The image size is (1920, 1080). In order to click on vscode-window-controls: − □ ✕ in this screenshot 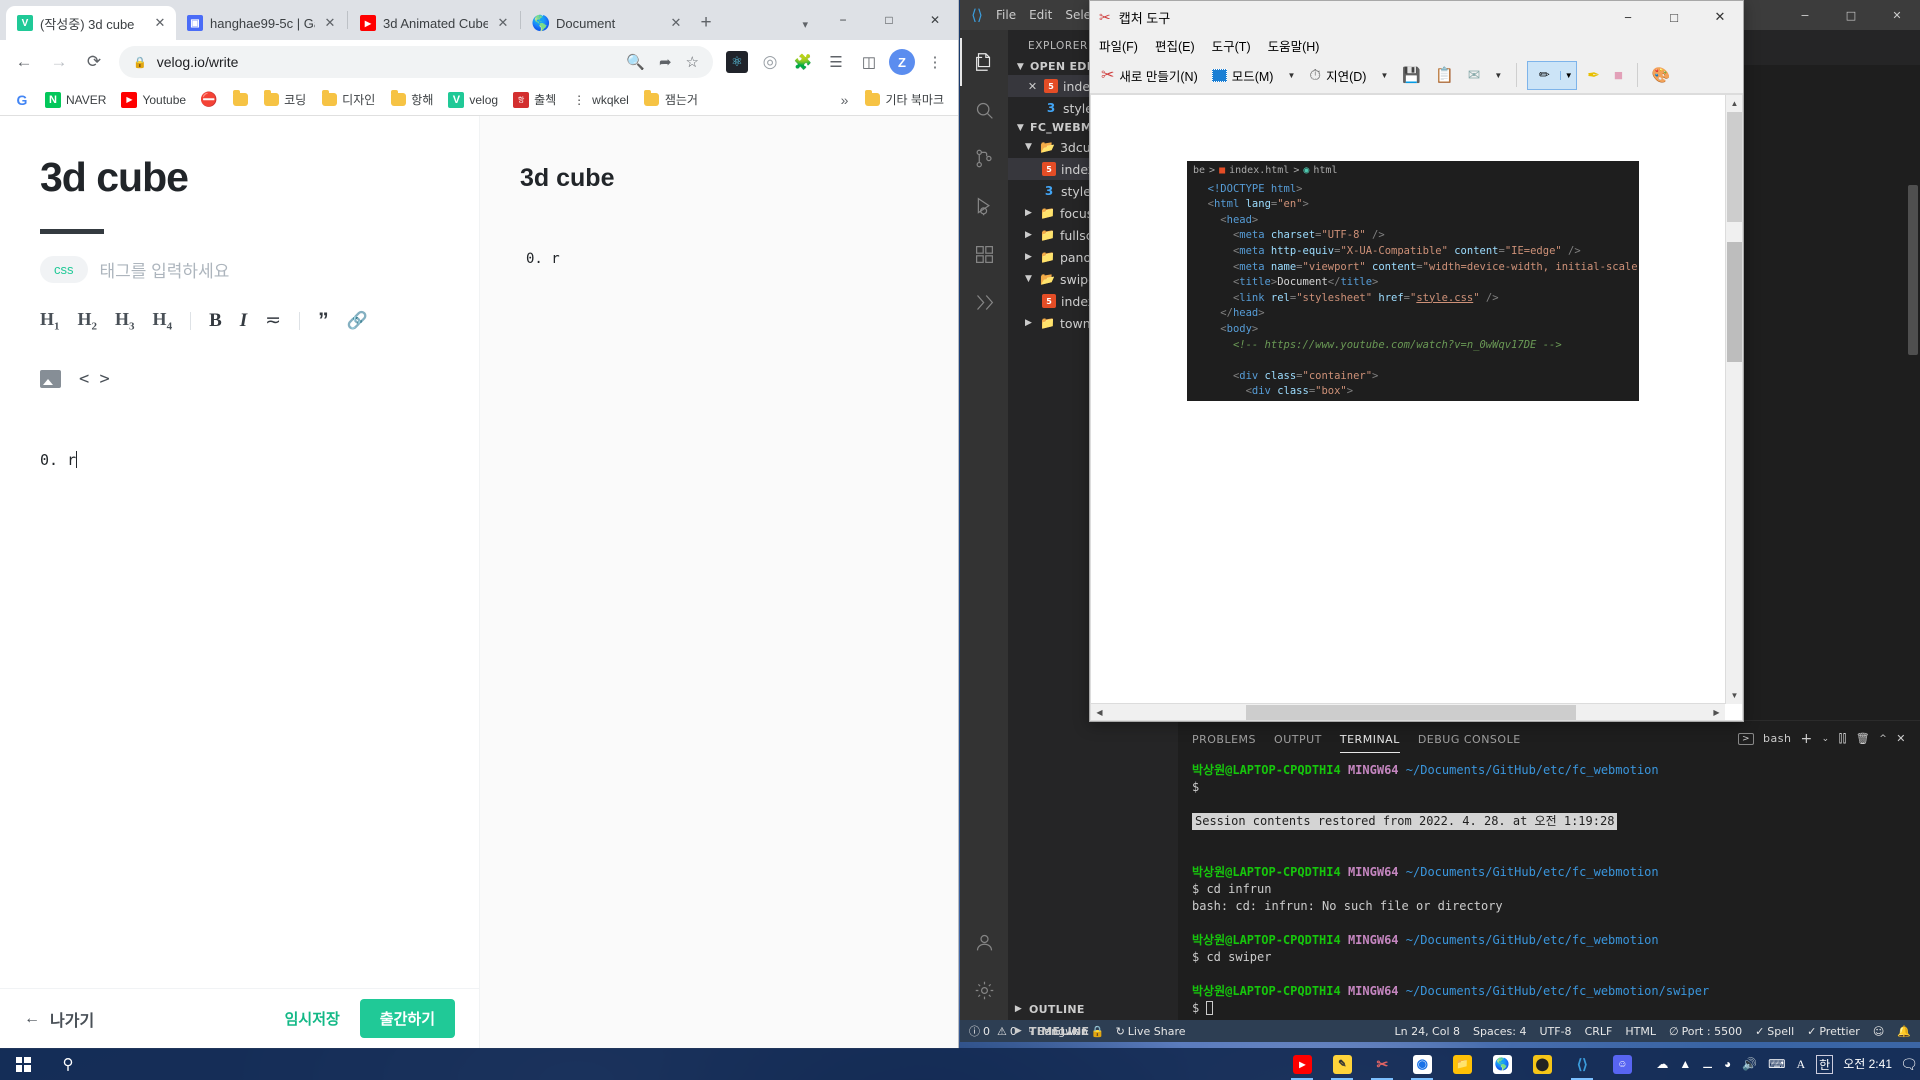, I will do `click(1851, 15)`.